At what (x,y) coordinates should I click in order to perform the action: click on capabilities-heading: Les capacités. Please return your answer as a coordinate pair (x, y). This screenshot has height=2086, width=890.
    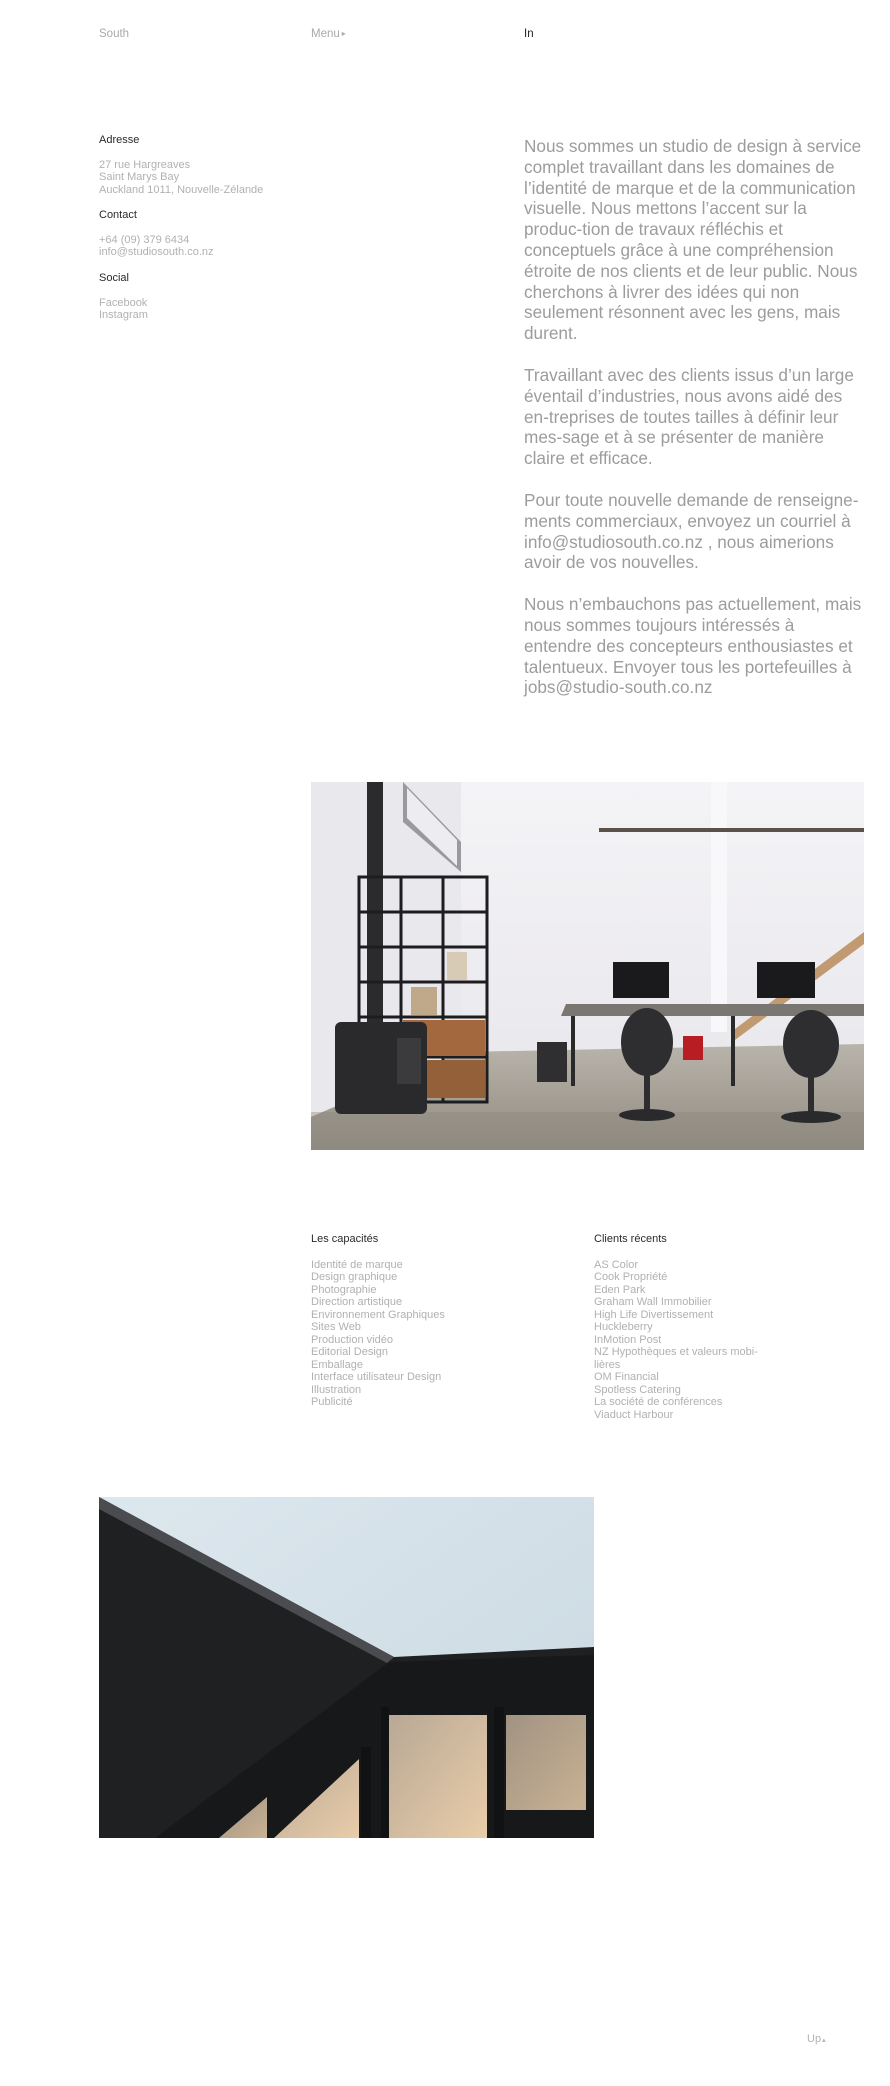
    Looking at the image, I should click on (345, 1239).